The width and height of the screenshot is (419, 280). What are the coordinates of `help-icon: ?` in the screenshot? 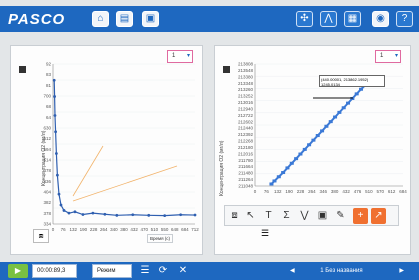 It's located at (404, 19).